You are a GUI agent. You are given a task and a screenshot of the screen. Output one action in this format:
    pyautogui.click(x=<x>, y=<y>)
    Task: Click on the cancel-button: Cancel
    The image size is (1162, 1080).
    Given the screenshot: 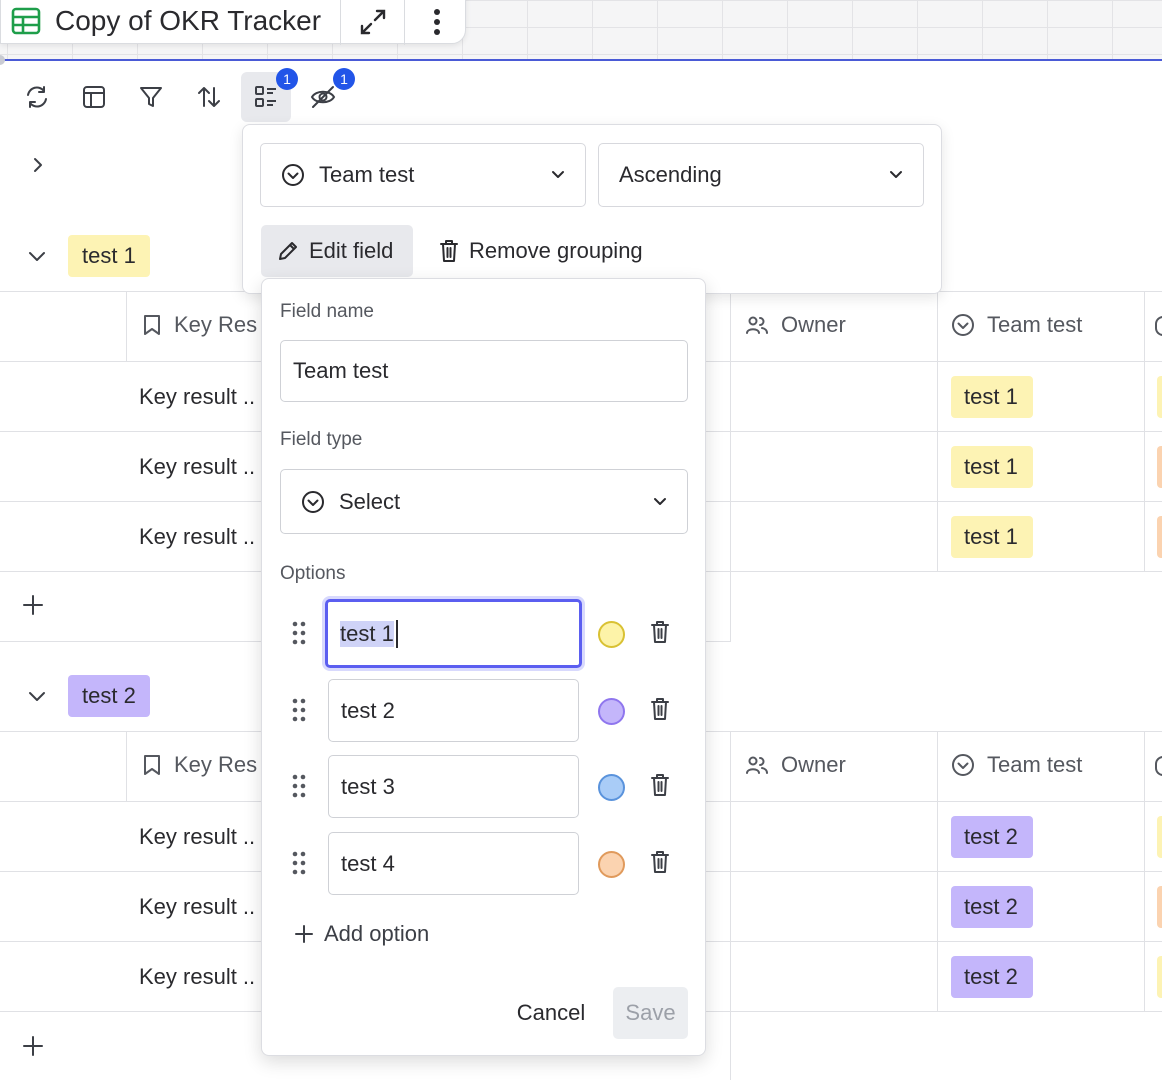 What is the action you would take?
    pyautogui.click(x=551, y=1013)
    